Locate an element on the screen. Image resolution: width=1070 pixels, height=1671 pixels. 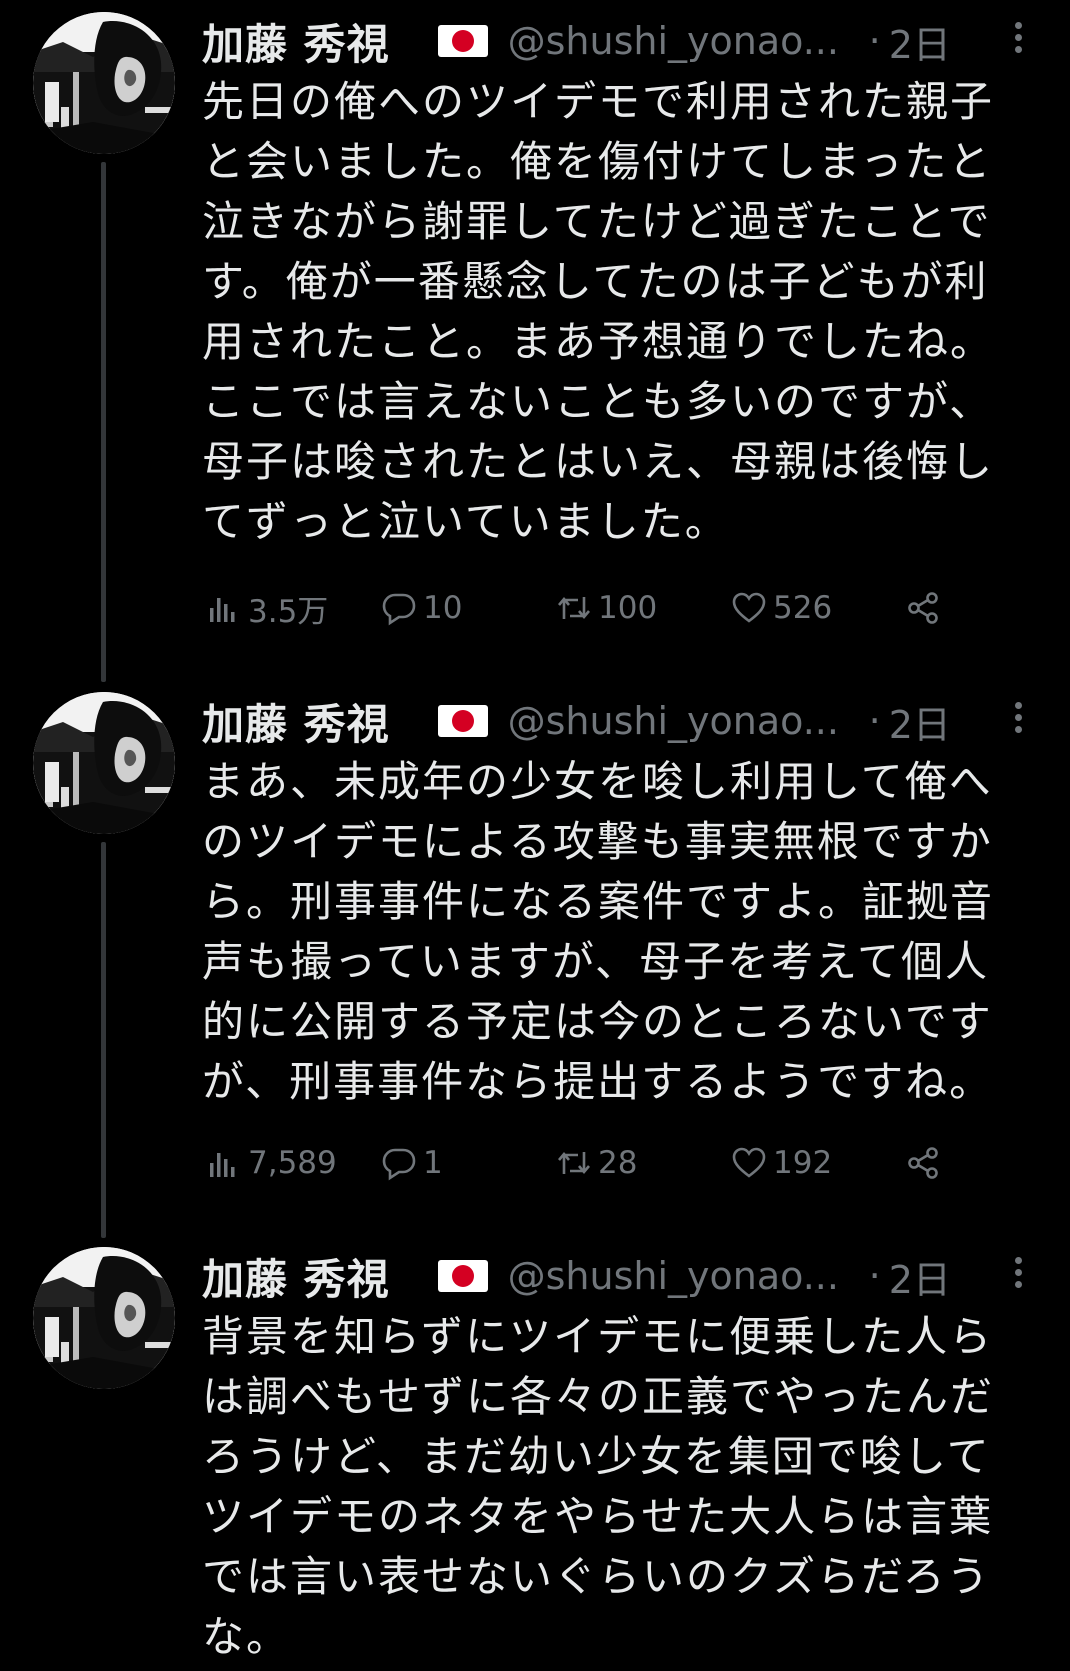
tweet-actions: 7,589 1 28 192 is located at coordinates (586, 1163).